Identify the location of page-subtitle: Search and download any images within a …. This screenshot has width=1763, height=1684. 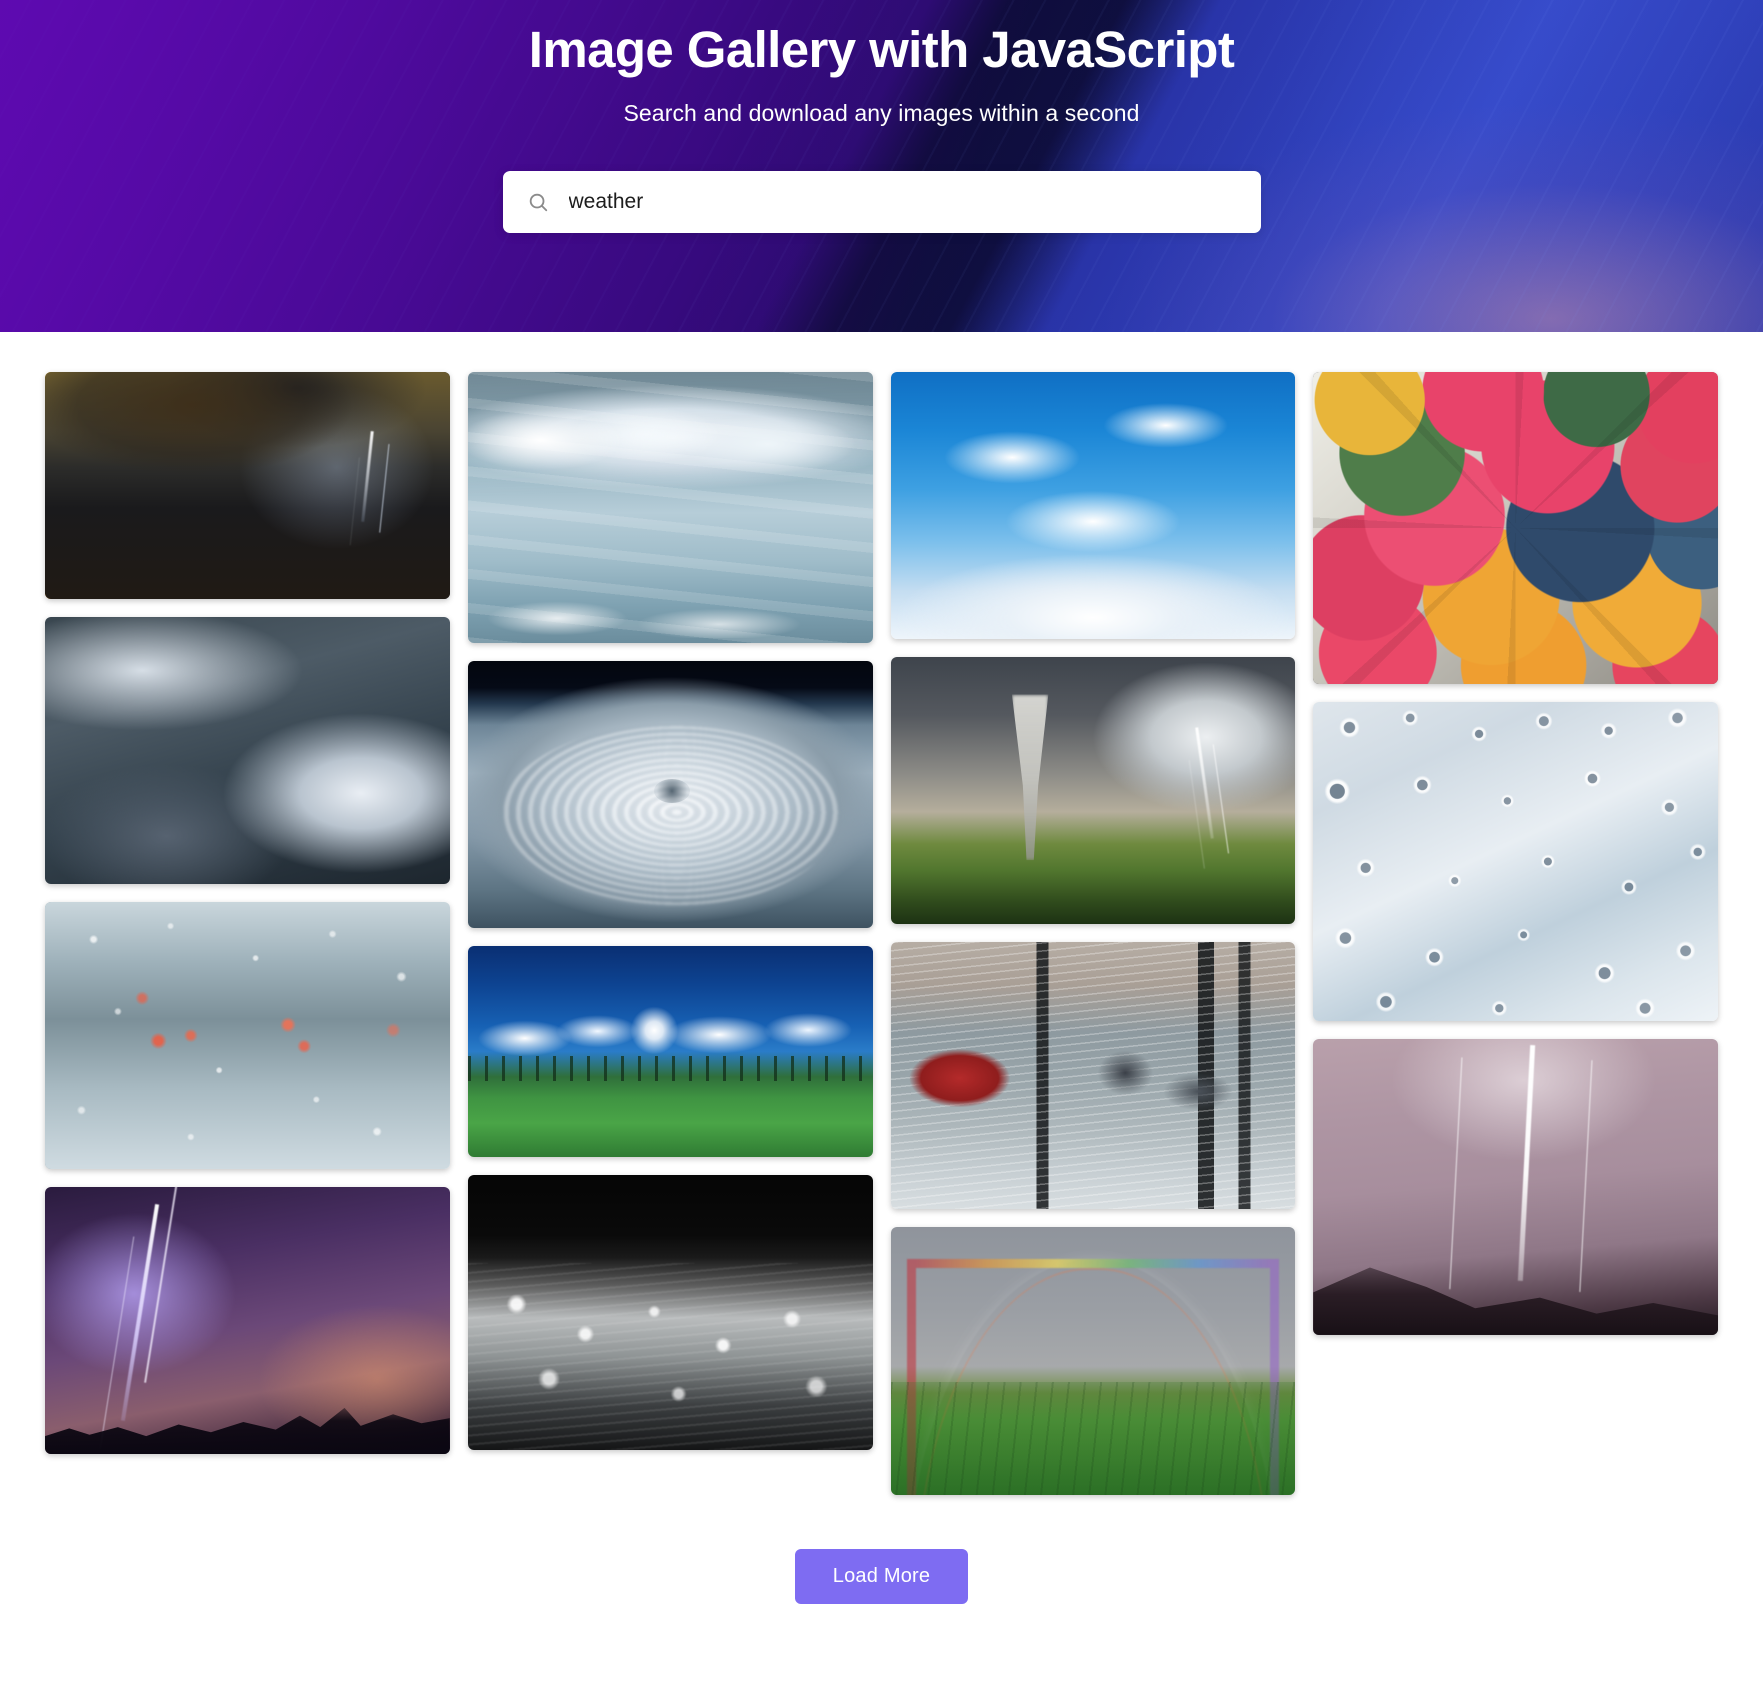
(881, 113).